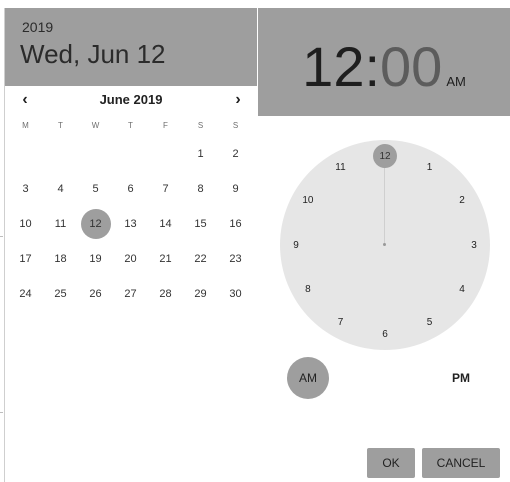  Describe the element at coordinates (385, 334) in the screenshot. I see `clock-number-6: 6` at that location.